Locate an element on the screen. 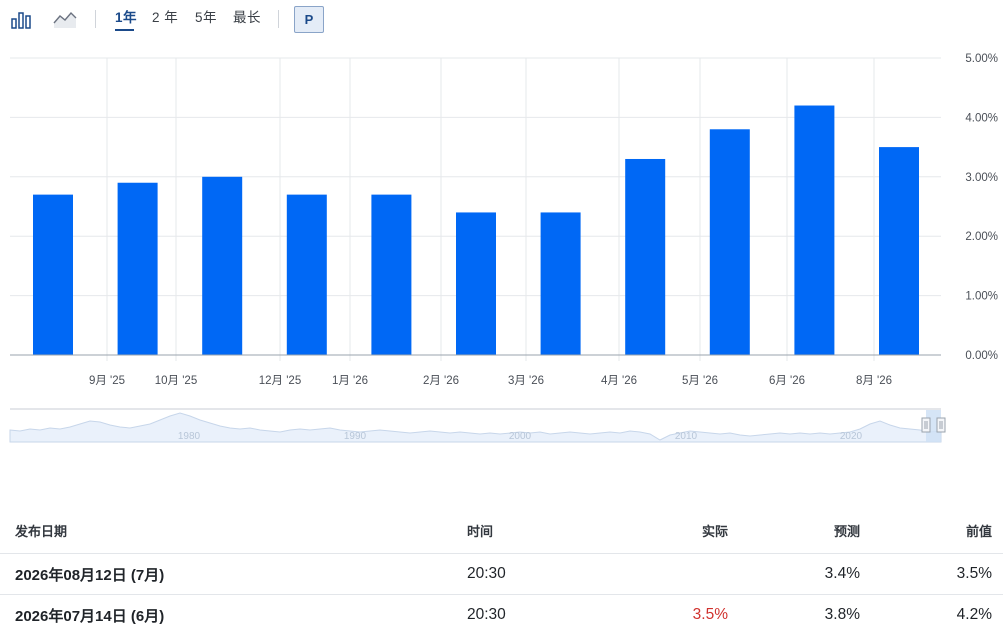  x-tick-label: 1月 '26 is located at coordinates (350, 381).